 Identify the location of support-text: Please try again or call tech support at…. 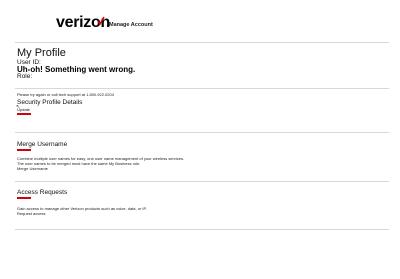
(65, 94).